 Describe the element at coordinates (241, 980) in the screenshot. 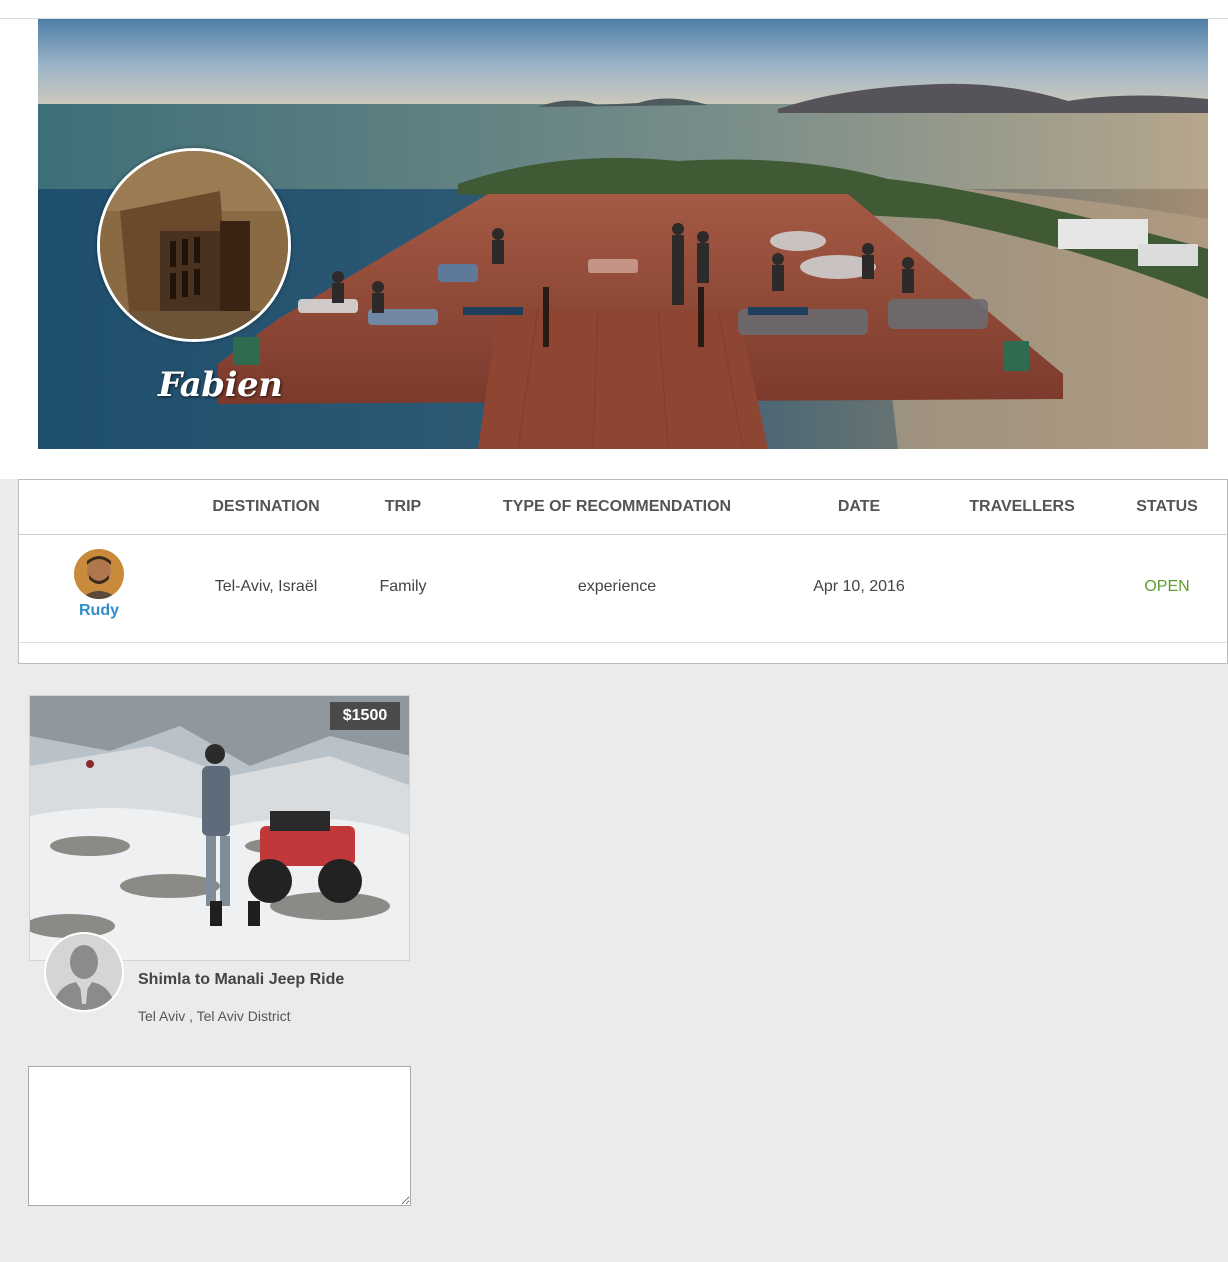

I see `experience-title: Shimla to Manali Jeep Ride` at that location.